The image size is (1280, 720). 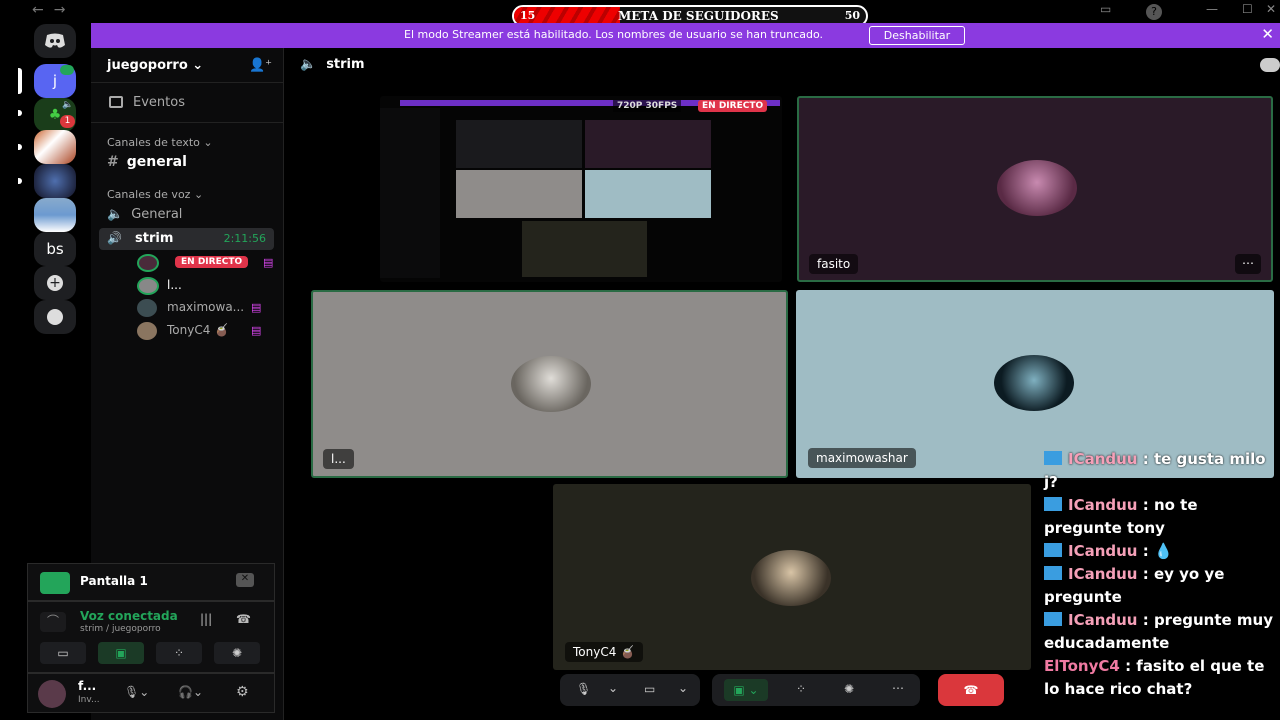 I want to click on microphone-icon: 🎙, so click(x=583, y=689).